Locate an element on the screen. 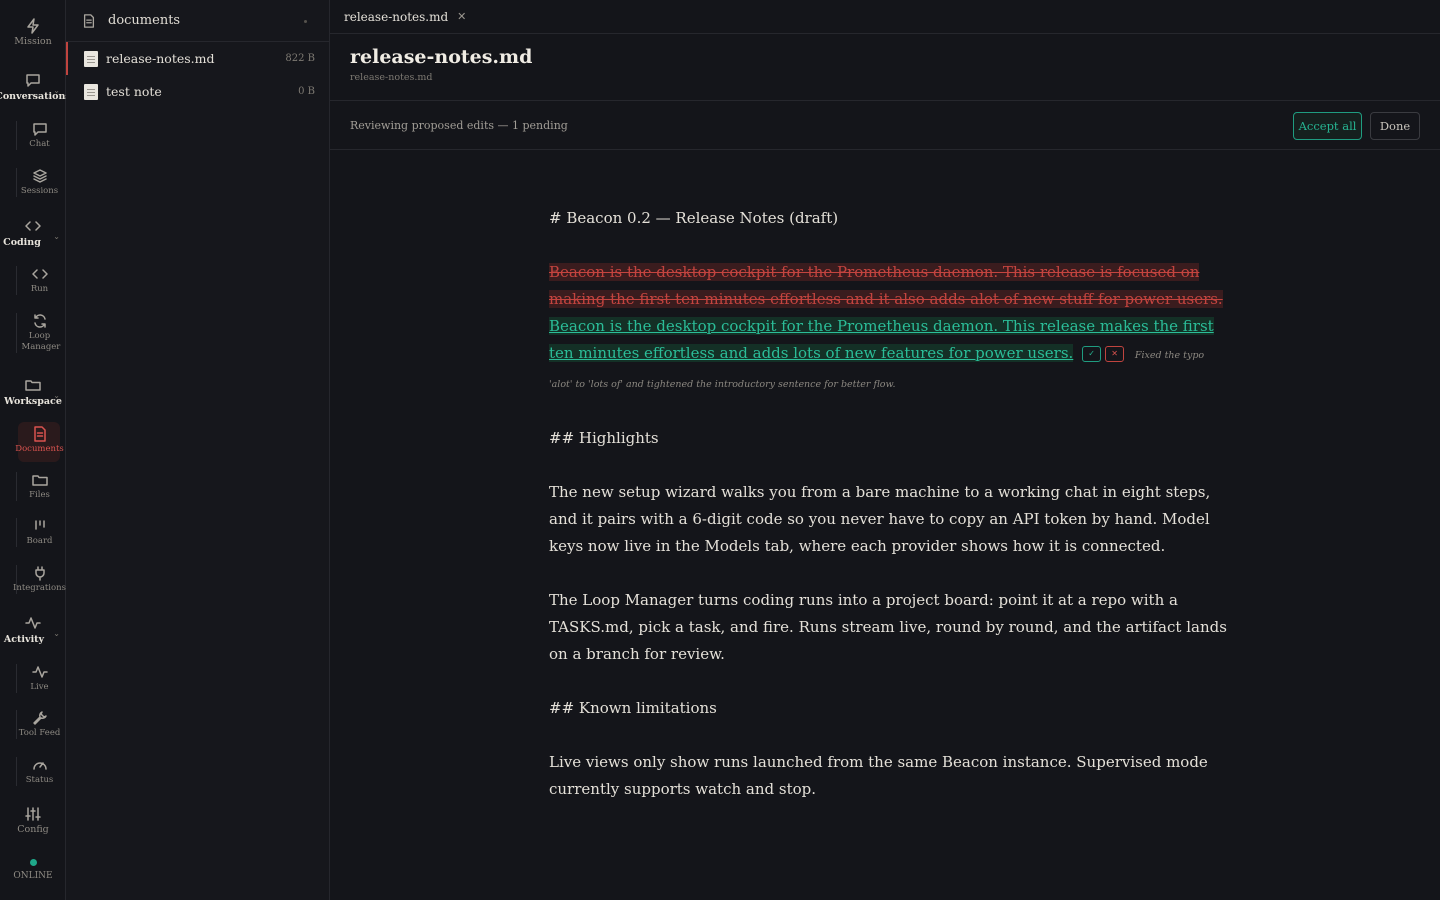 This screenshot has height=900, width=1440. lightning-icon is located at coordinates (33, 26).